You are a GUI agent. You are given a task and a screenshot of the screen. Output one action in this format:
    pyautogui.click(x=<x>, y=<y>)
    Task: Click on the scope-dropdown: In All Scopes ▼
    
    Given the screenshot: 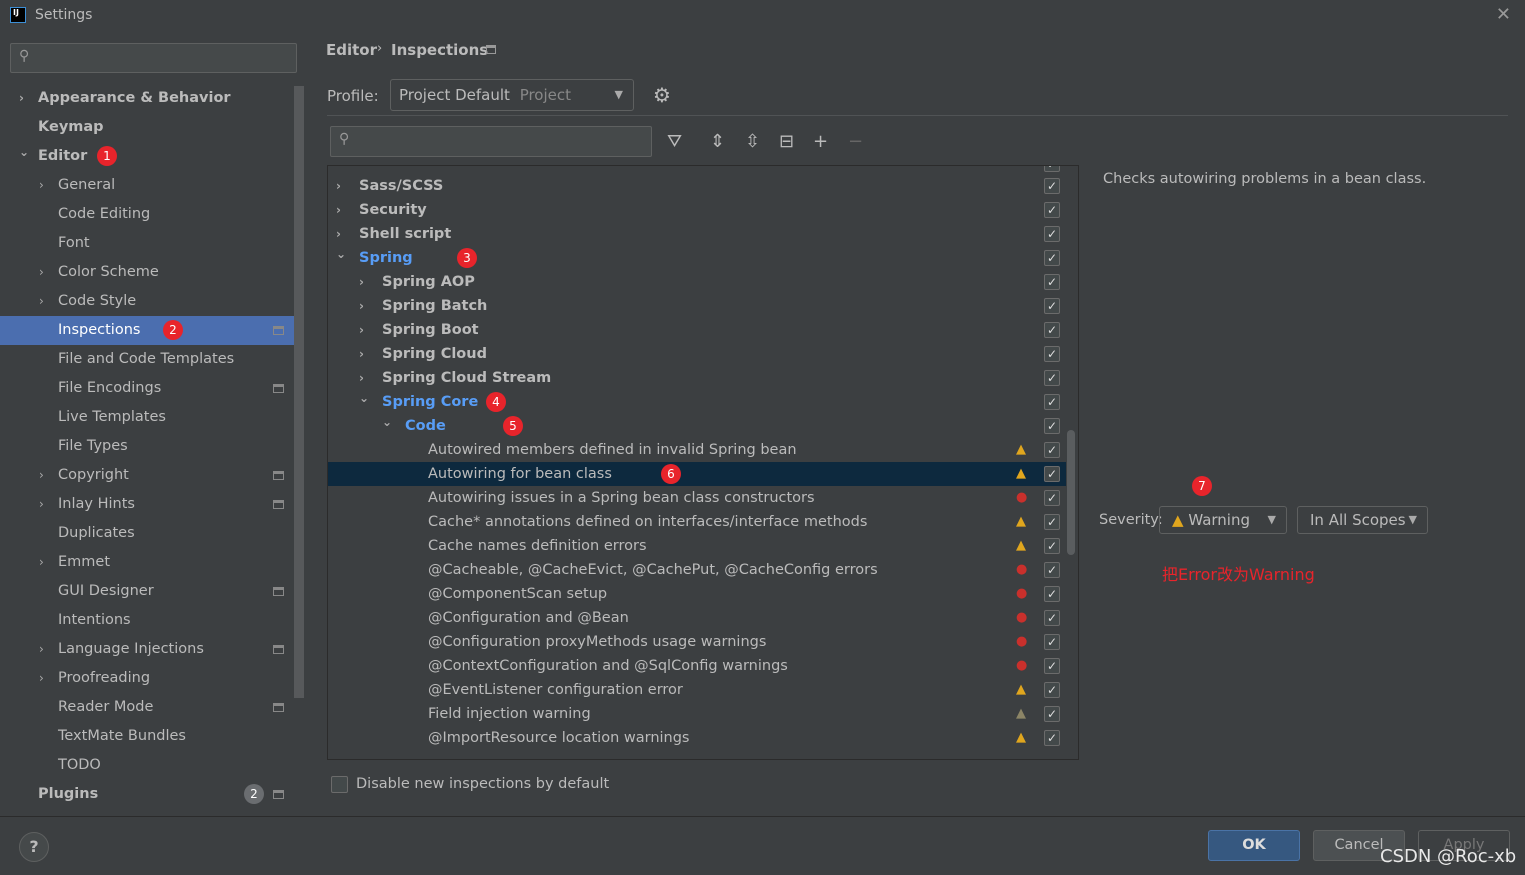 What is the action you would take?
    pyautogui.click(x=1362, y=520)
    